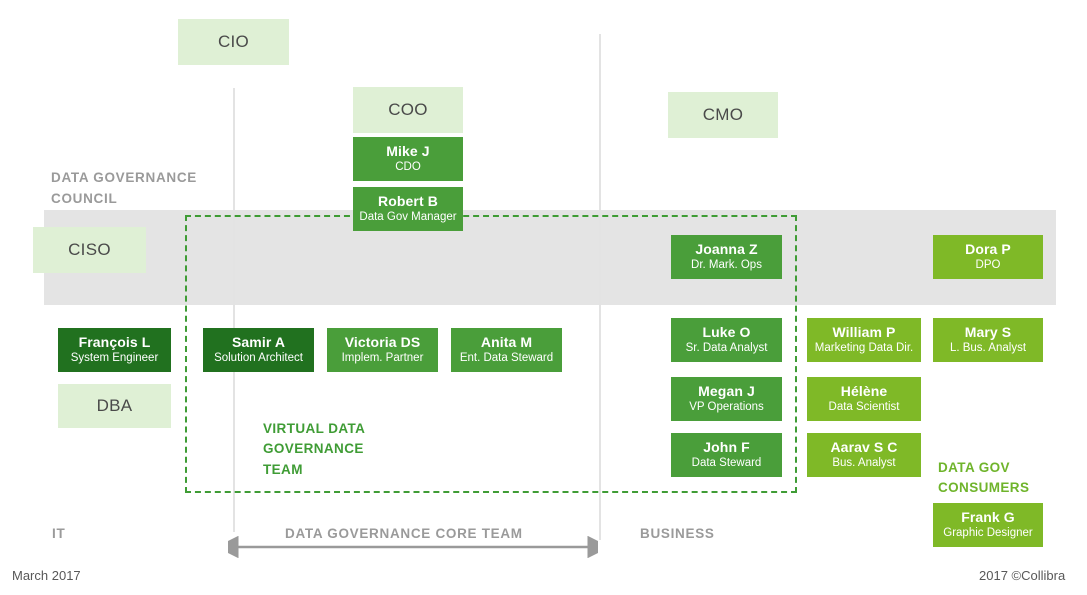 This screenshot has height=595, width=1087. What do you see at coordinates (408, 166) in the screenshot?
I see `person-role: CDO` at bounding box center [408, 166].